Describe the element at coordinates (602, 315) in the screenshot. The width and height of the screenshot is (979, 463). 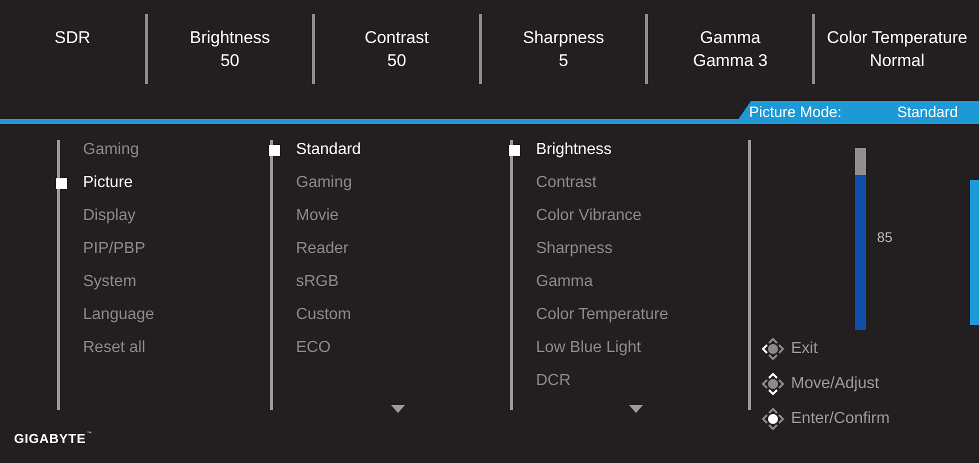
I see `menu-item: Color Temperature` at that location.